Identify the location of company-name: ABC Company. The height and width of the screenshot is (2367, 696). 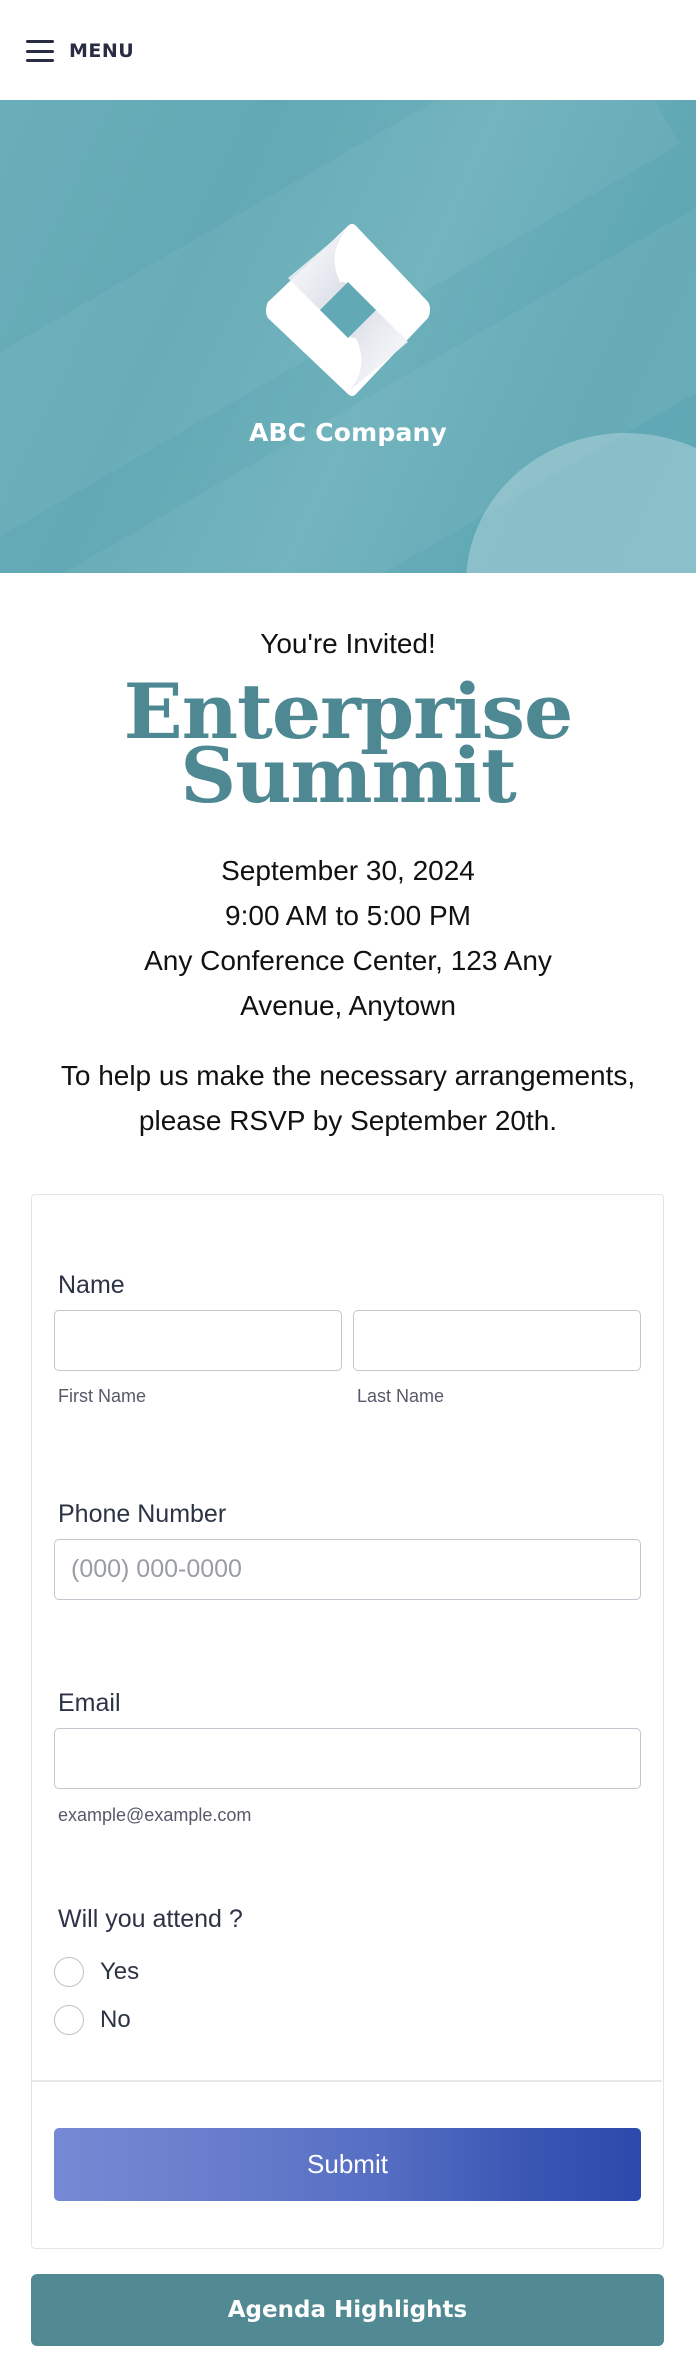
(348, 432).